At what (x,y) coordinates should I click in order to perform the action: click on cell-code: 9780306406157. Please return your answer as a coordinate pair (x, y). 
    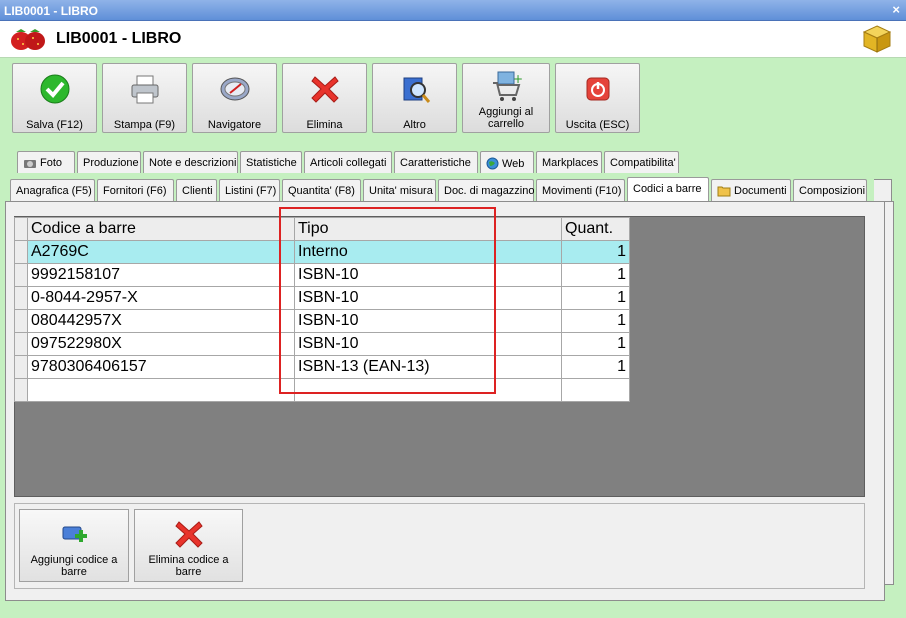
    Looking at the image, I should click on (161, 367).